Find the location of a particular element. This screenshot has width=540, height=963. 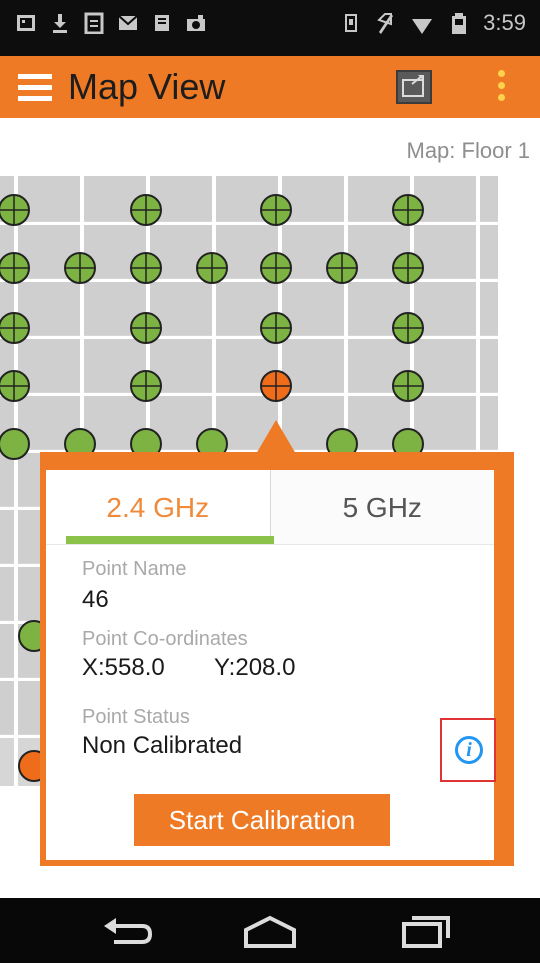

system-icons: 3:59 is located at coordinates (433, 23).